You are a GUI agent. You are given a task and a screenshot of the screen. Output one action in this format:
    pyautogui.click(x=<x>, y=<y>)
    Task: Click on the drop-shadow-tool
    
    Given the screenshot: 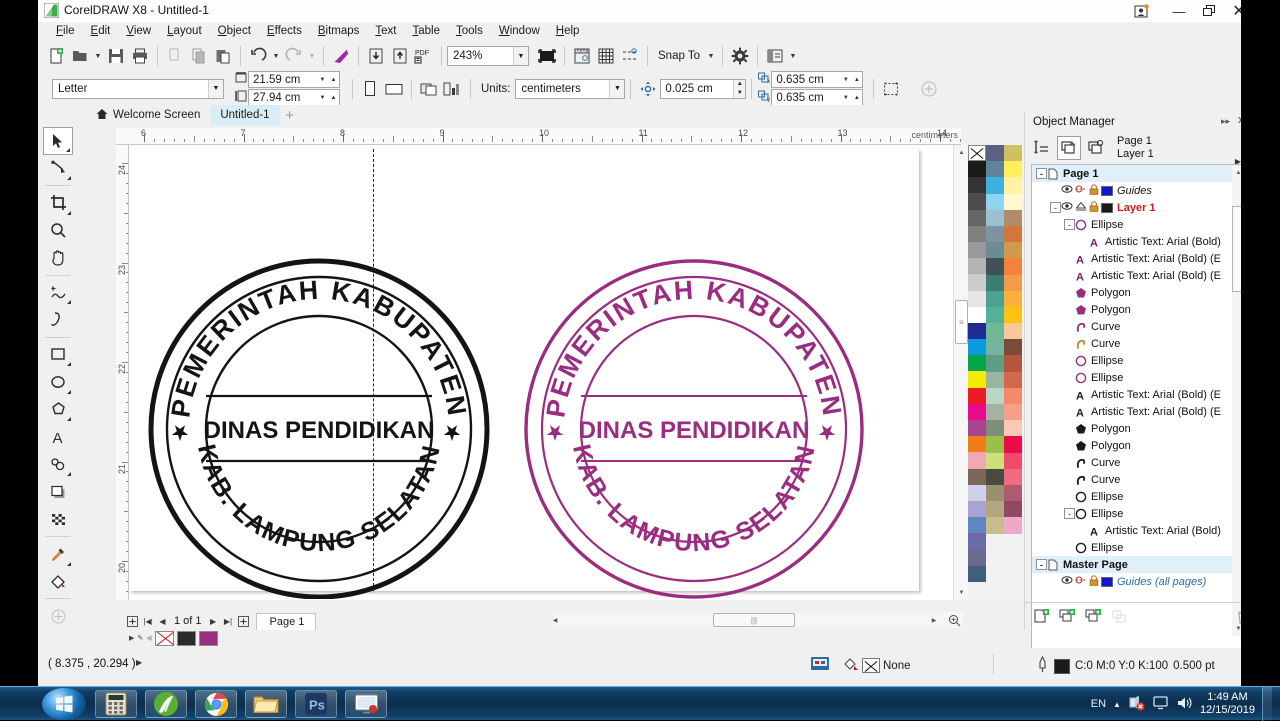 What is the action you would take?
    pyautogui.click(x=58, y=492)
    